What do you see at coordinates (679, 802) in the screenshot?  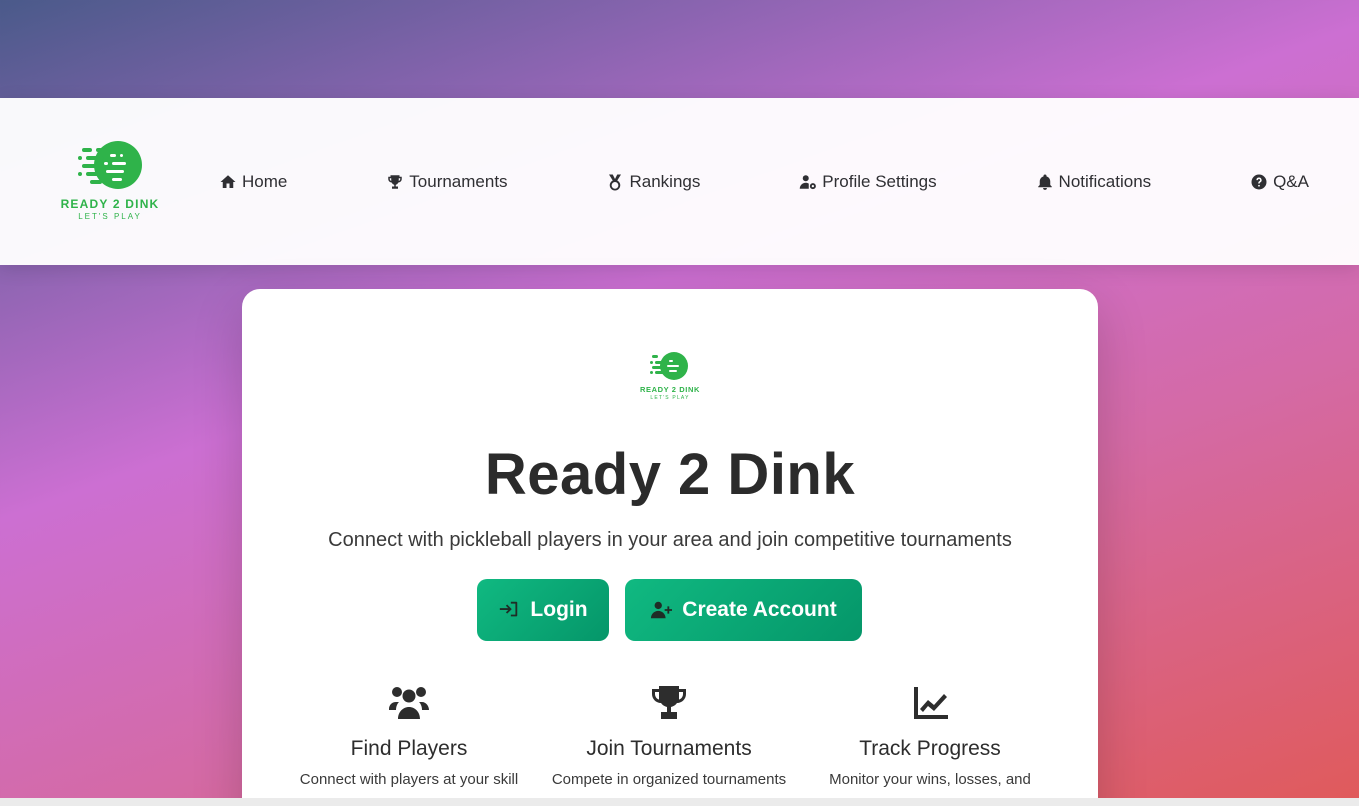 I see `horizontal-scrollbar` at bounding box center [679, 802].